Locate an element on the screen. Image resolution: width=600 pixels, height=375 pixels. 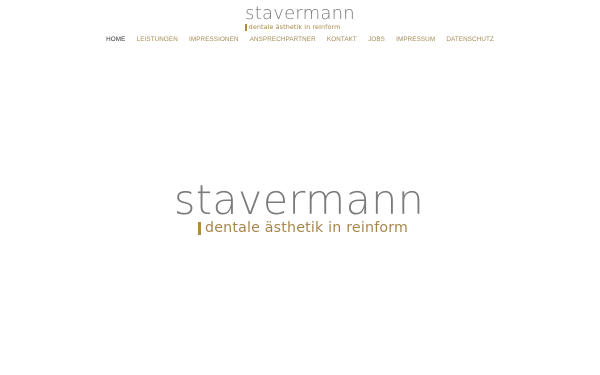
hero-logo: stavermann dentale ästhetik in reinform is located at coordinates (299, 206).